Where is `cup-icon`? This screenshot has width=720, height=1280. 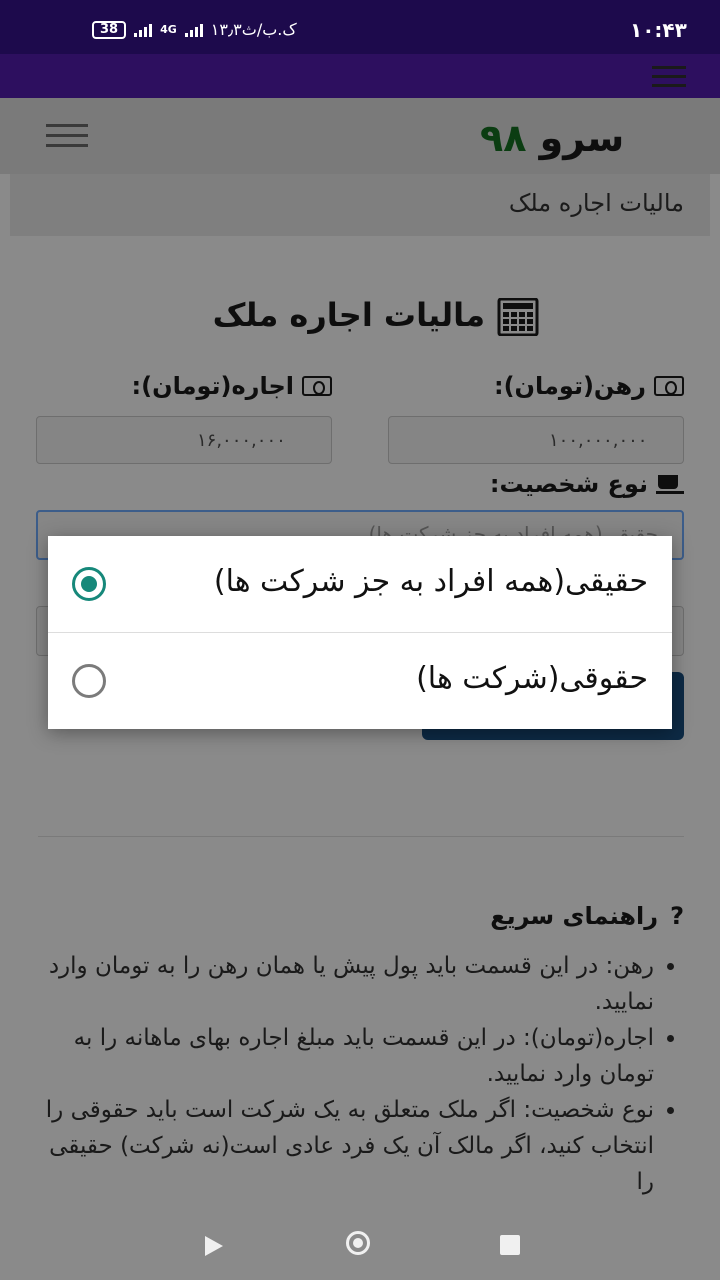 cup-icon is located at coordinates (670, 484).